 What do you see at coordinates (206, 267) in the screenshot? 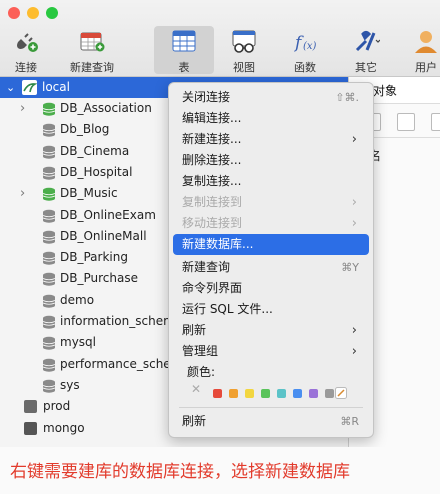
I see `menu-label: 新建查询` at bounding box center [206, 267].